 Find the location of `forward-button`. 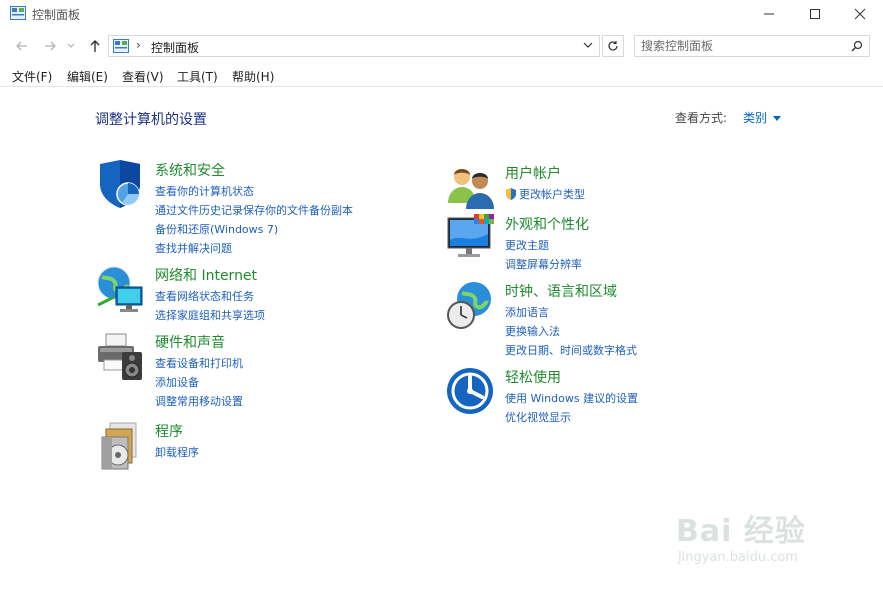

forward-button is located at coordinates (50, 46).